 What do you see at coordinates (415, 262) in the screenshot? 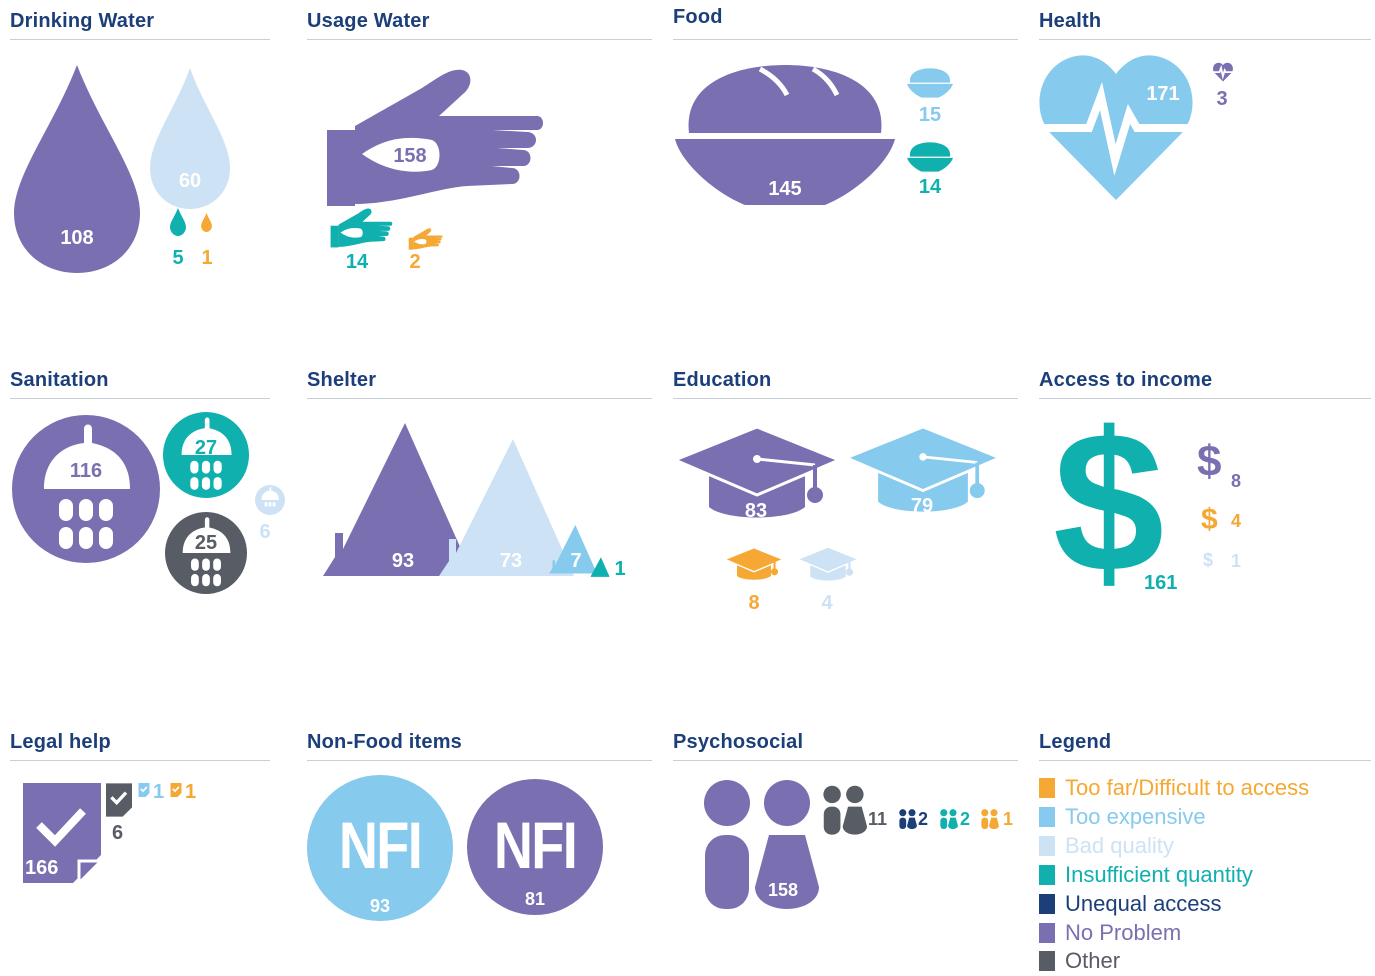
I see `value-too-far: 2` at bounding box center [415, 262].